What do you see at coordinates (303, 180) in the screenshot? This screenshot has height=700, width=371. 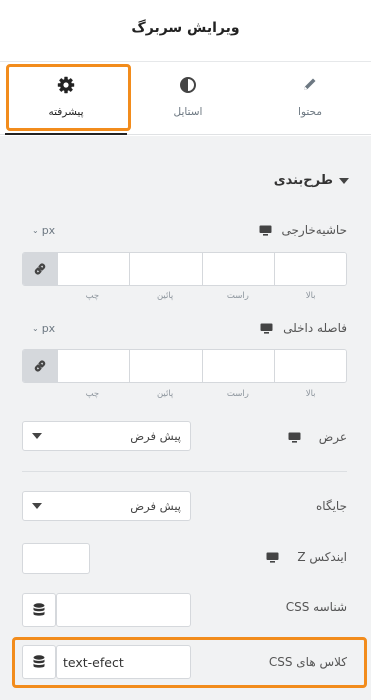 I see `section-title: طرح‌بندی` at bounding box center [303, 180].